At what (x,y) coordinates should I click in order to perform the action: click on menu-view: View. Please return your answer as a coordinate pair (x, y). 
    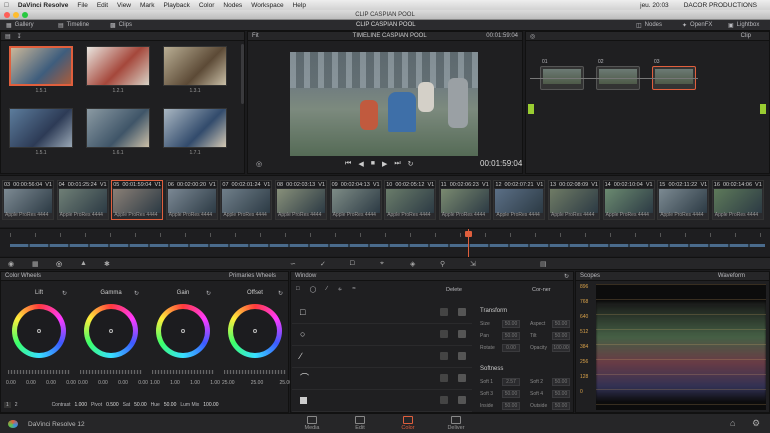
    Looking at the image, I should click on (124, 5).